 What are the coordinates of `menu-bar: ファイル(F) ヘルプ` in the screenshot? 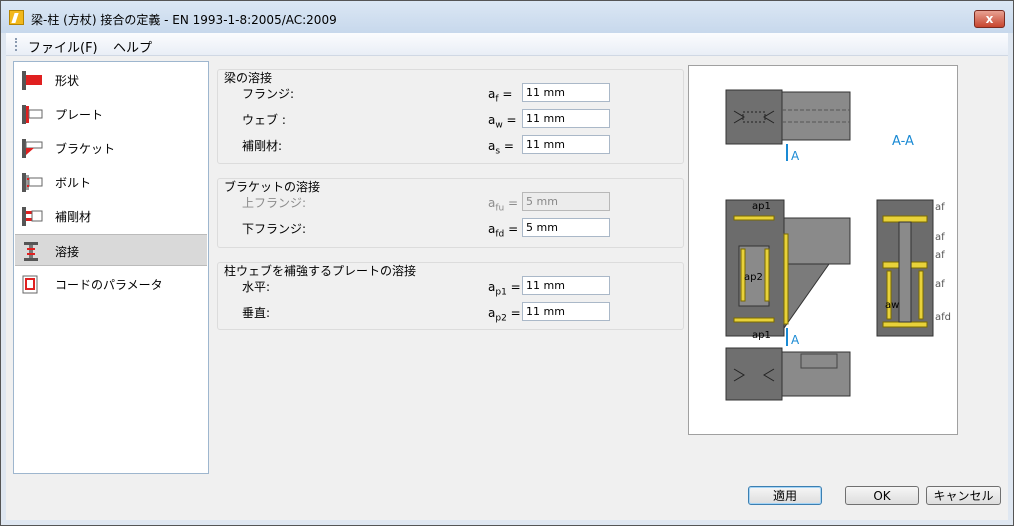 It's located at (507, 44).